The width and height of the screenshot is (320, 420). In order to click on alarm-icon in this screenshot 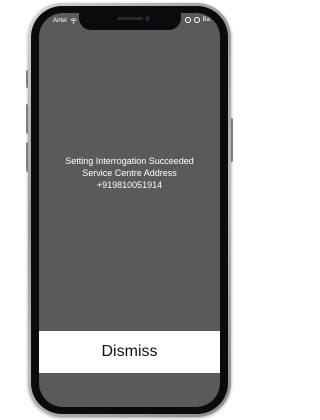, I will do `click(196, 20)`.